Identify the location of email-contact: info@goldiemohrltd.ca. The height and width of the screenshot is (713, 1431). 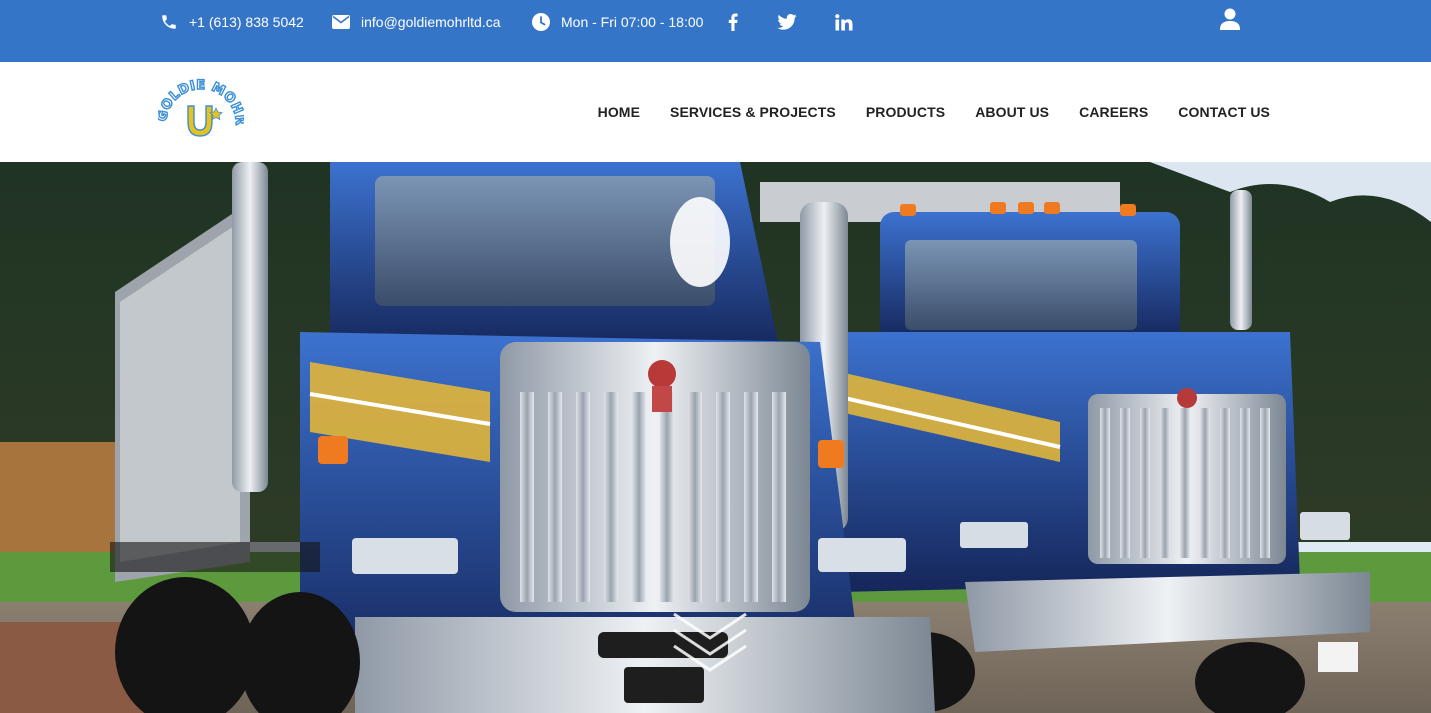
(416, 22).